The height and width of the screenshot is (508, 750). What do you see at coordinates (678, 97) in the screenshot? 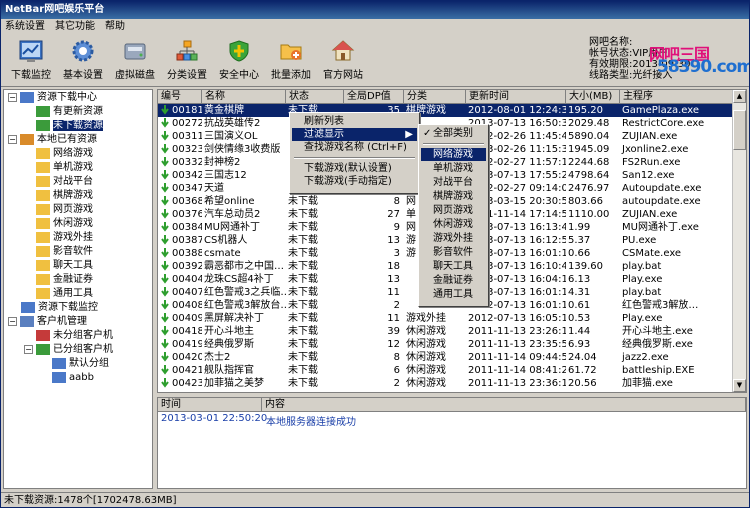
I see `column-header: 主程序` at bounding box center [678, 97].